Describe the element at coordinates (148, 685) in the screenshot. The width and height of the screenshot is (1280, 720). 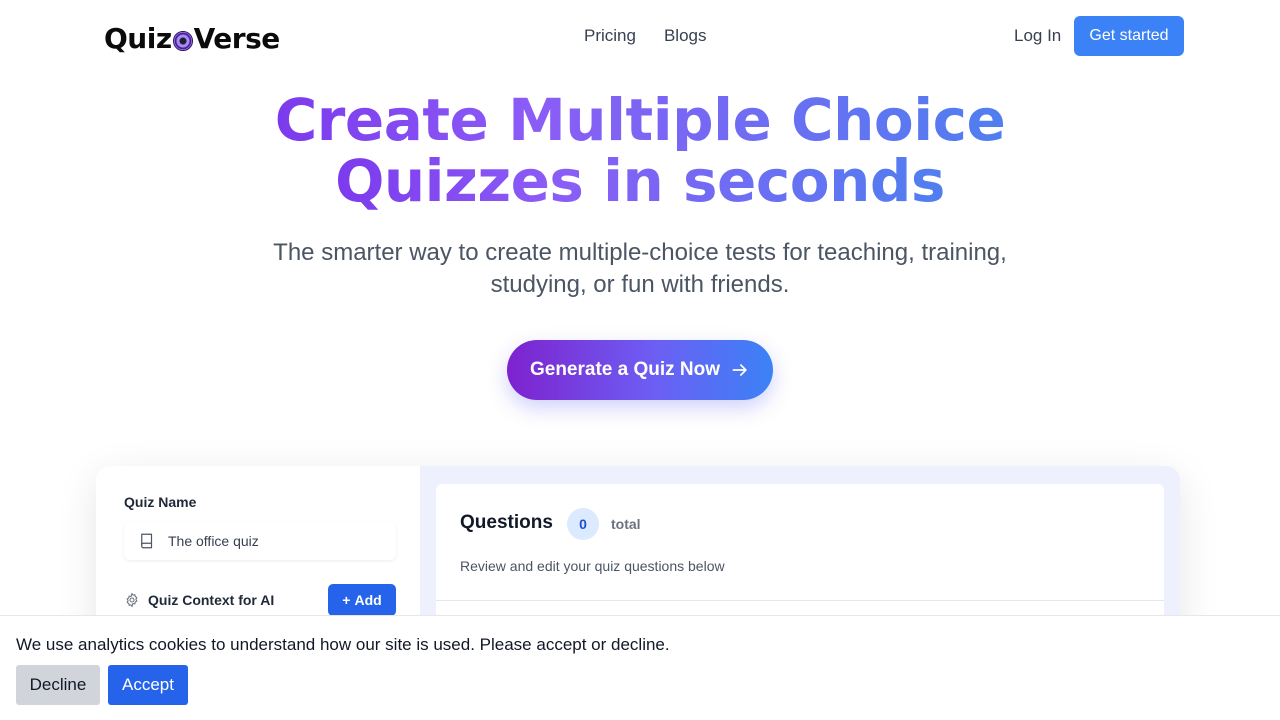
I see `accept-button: Accept` at that location.